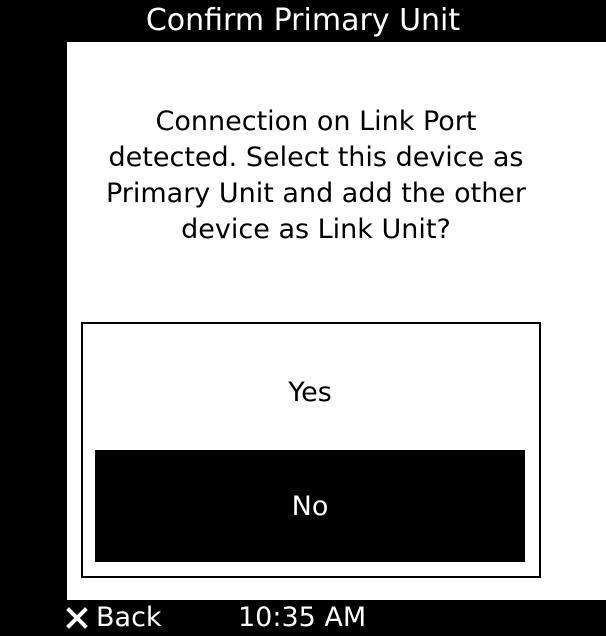  Describe the element at coordinates (310, 506) in the screenshot. I see `no-button: No` at that location.